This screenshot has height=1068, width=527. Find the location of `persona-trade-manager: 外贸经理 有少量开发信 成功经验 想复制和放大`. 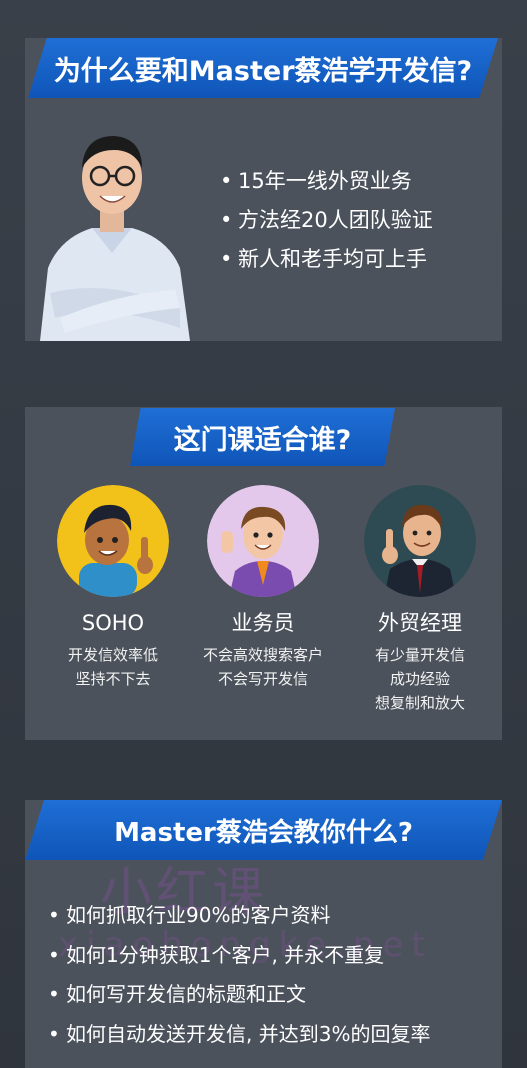

persona-trade-manager: 外贸经理 有少量开发信 成功经验 想复制和放大 is located at coordinates (420, 600).